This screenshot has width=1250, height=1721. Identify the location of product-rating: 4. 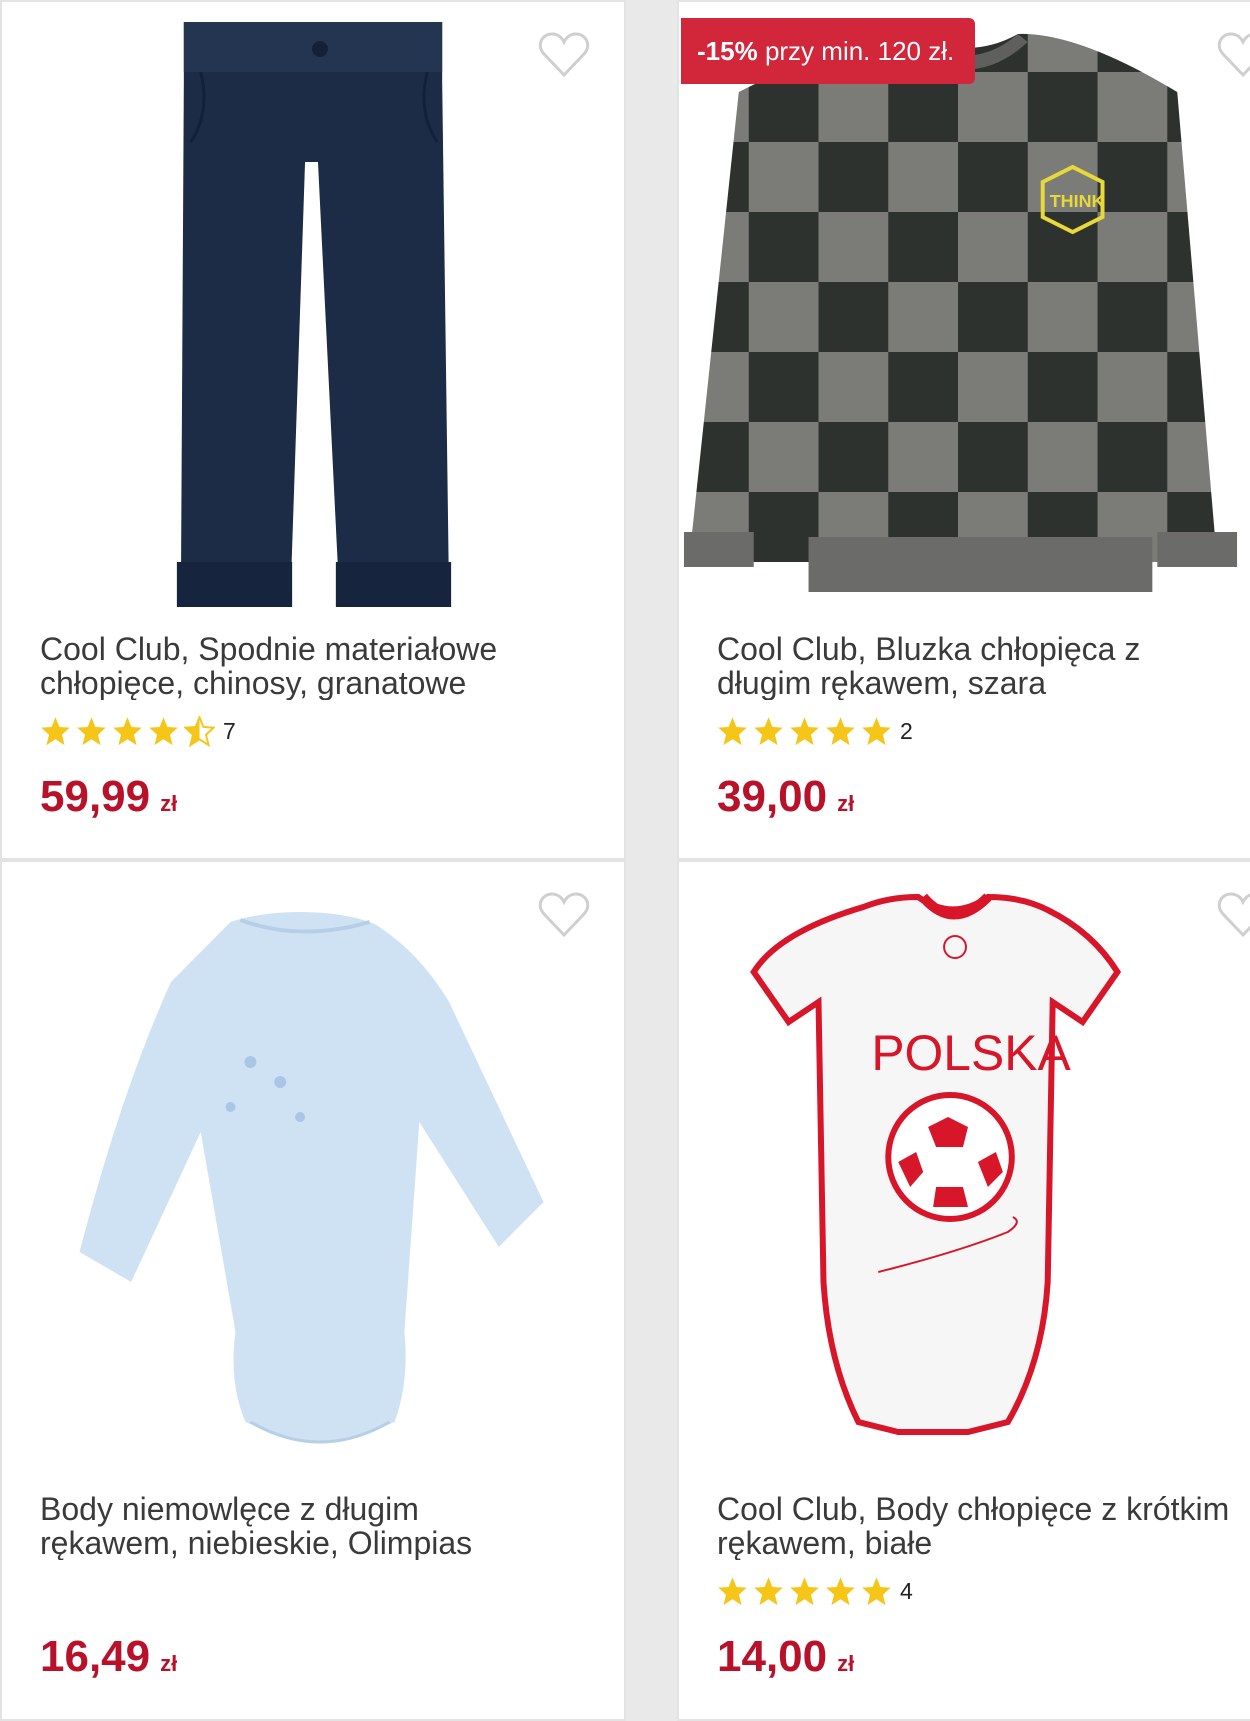
(815, 1591).